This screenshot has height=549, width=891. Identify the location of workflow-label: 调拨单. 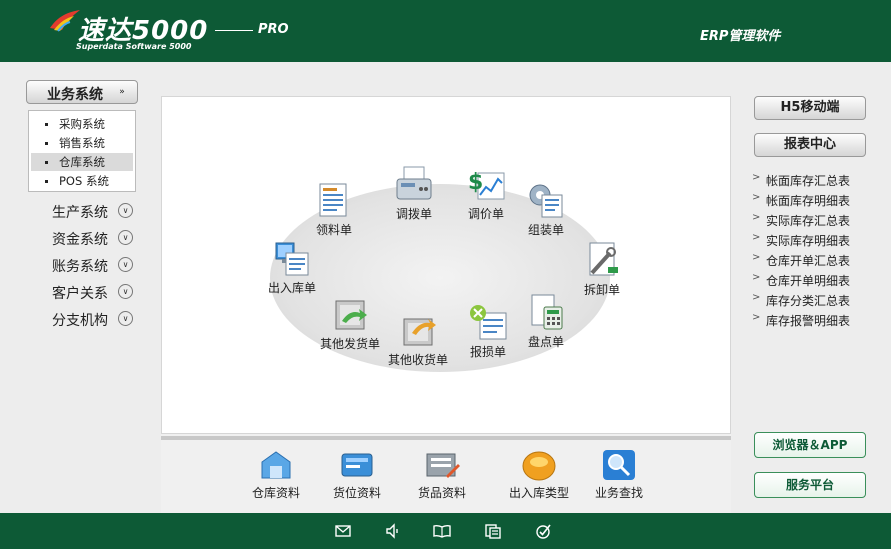
(413, 214).